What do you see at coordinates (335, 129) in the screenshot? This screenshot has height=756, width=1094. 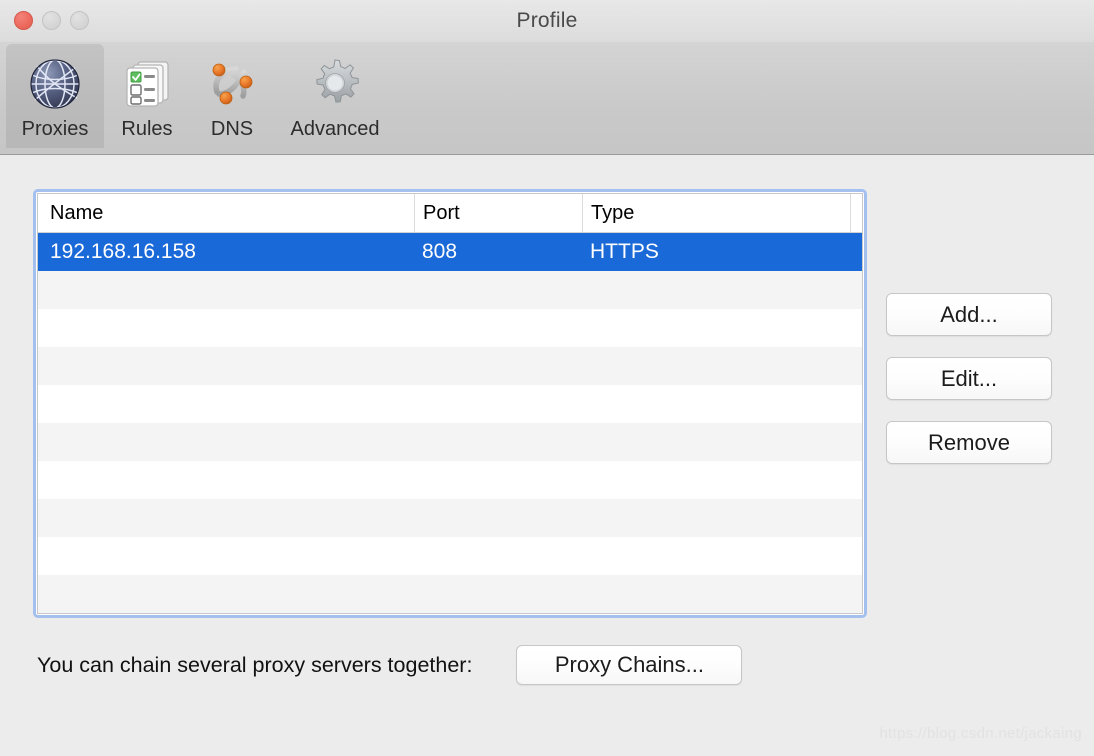 I see `tab-advanced-label: Advanced` at bounding box center [335, 129].